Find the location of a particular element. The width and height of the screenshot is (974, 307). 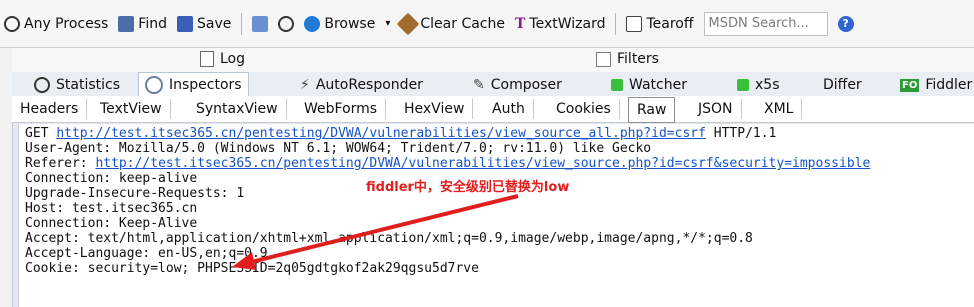

subtab-webforms: WebForms is located at coordinates (341, 109).